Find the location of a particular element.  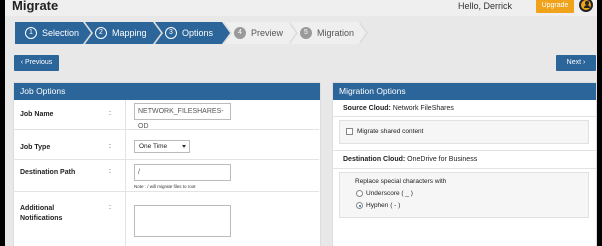

step-number: 3 is located at coordinates (171, 33).